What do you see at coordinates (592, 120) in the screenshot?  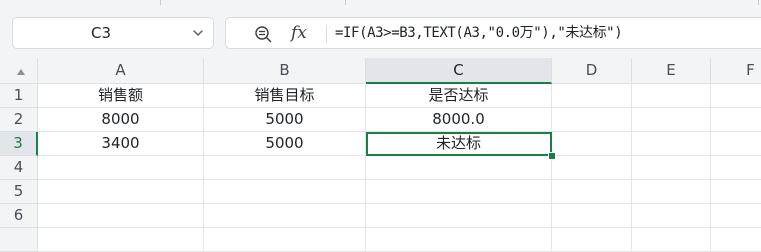 I see `cell-d2` at bounding box center [592, 120].